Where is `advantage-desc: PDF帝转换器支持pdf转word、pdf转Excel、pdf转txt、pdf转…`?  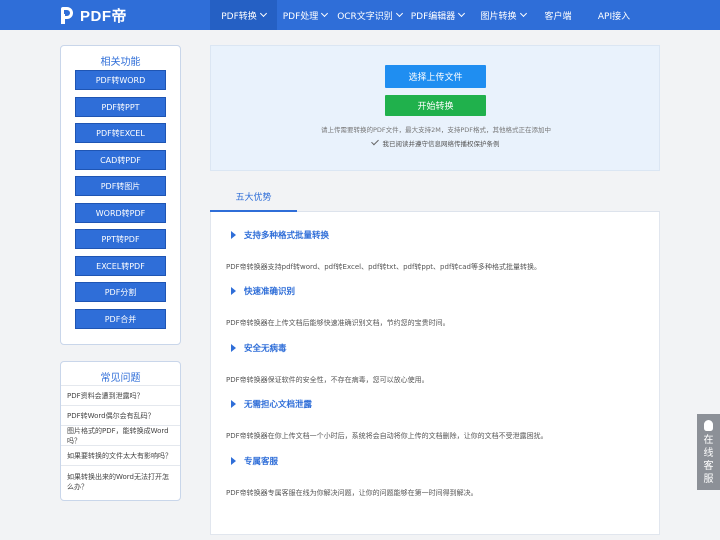
advantage-desc: PDF帝转换器支持pdf转word、pdf转Excel、pdf转txt、pdf转… is located at coordinates (383, 267).